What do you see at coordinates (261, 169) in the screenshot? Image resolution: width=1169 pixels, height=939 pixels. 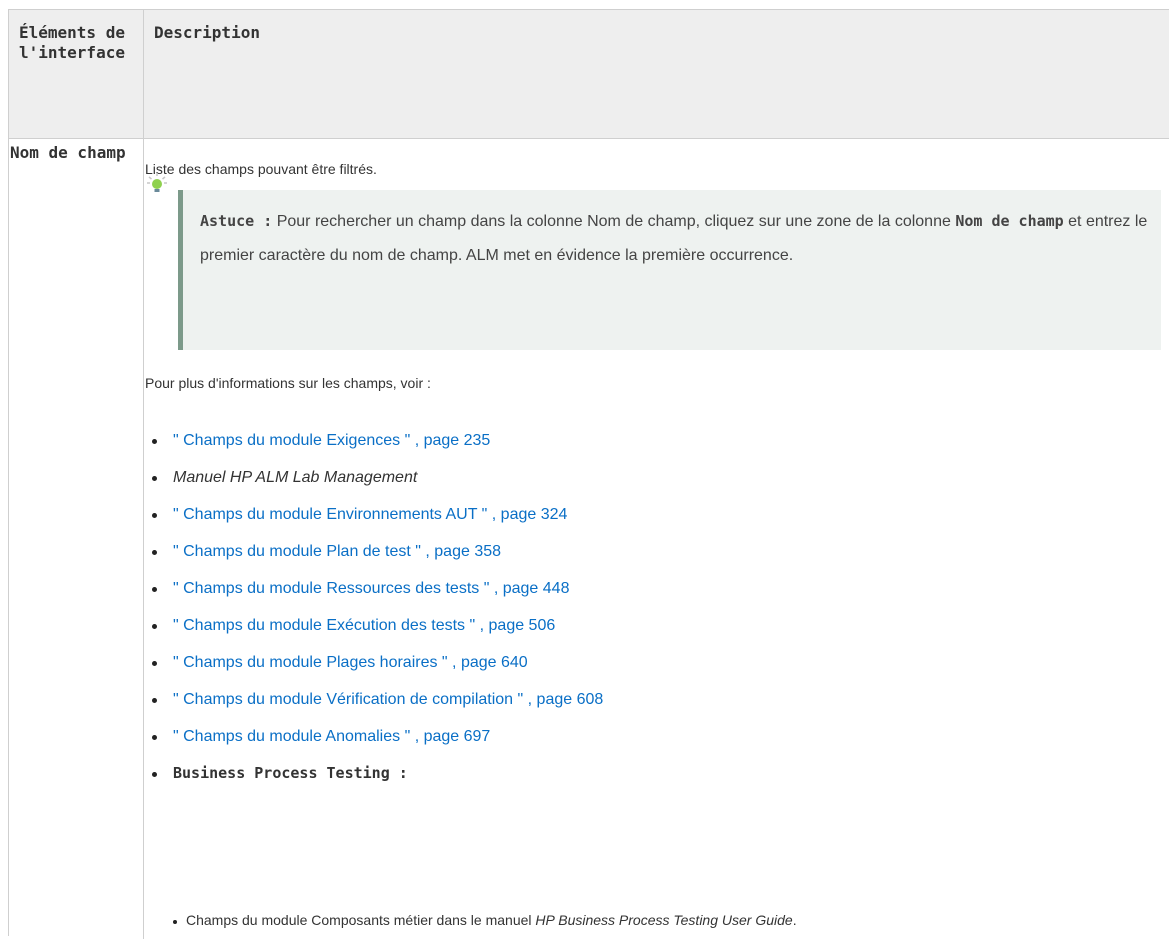 I see `row-intro-text: Liste des champs pouvant être filtrés.` at bounding box center [261, 169].